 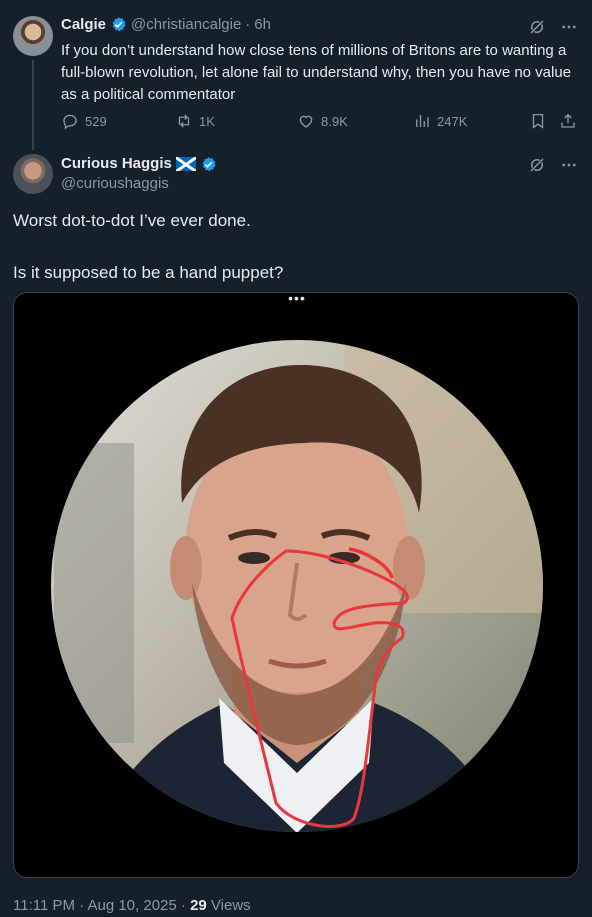 I want to click on footer-views-count: 29, so click(x=198, y=905).